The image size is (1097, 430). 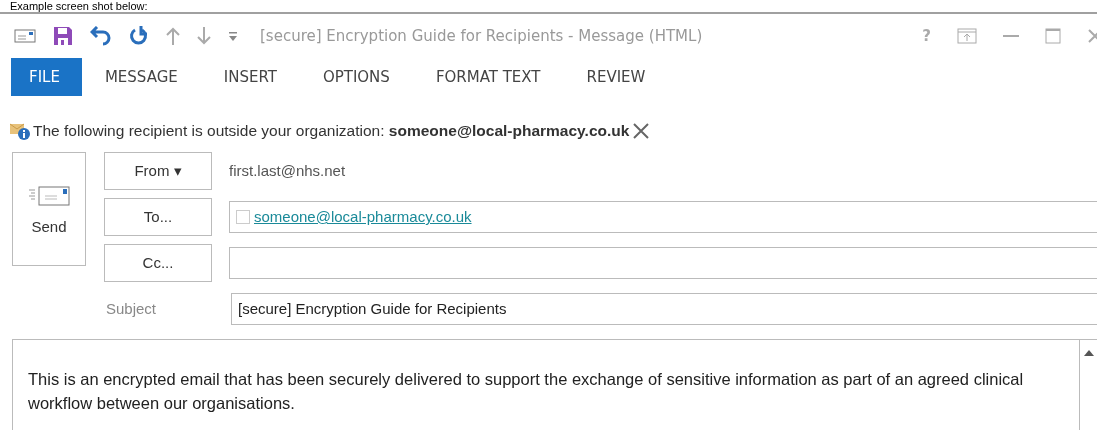 What do you see at coordinates (158, 170) in the screenshot?
I see `from-button: From ▾` at bounding box center [158, 170].